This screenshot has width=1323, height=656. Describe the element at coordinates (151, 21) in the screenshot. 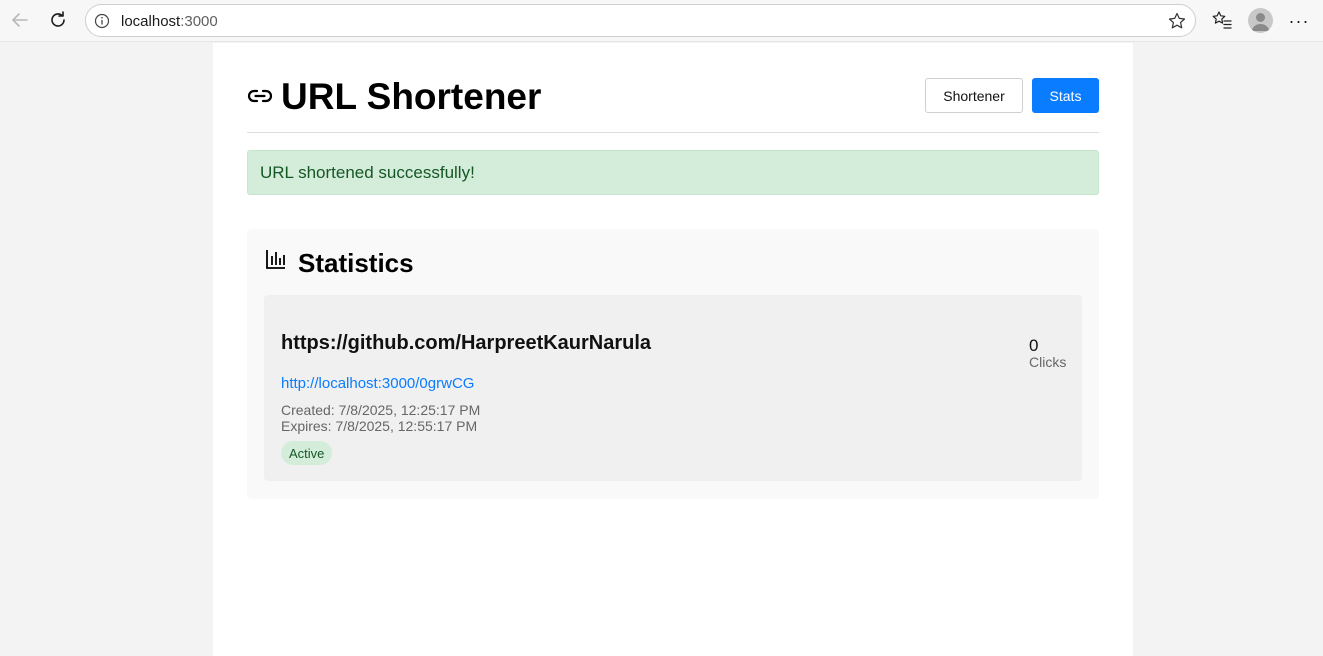

I see `url-host: localhost` at that location.